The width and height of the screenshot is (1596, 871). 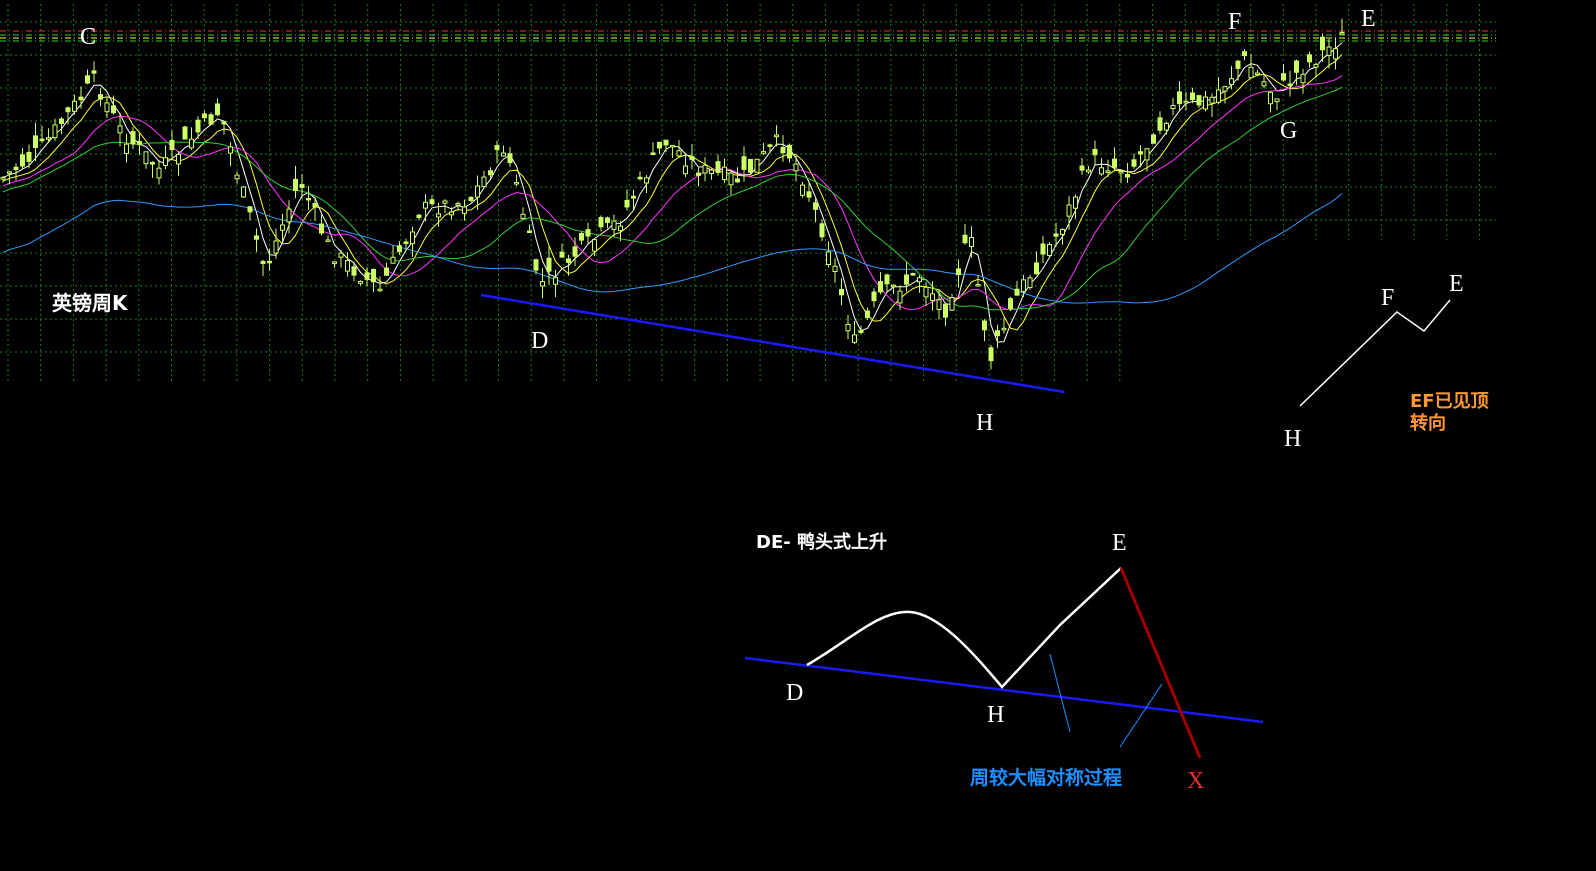 I want to click on diagram-label-h: H, so click(x=995, y=715).